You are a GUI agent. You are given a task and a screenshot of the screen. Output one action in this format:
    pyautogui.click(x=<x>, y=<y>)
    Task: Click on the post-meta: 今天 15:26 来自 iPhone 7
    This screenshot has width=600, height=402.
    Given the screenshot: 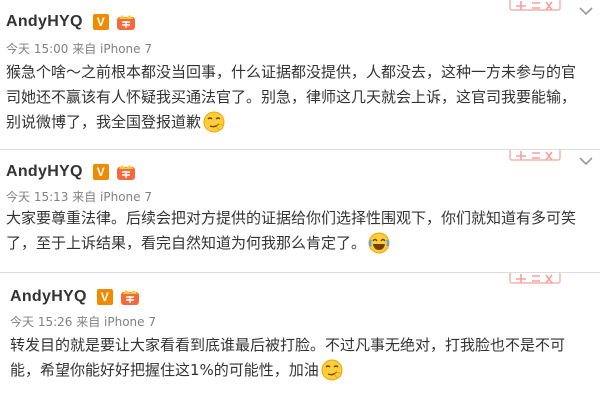 What is the action you would take?
    pyautogui.click(x=83, y=321)
    